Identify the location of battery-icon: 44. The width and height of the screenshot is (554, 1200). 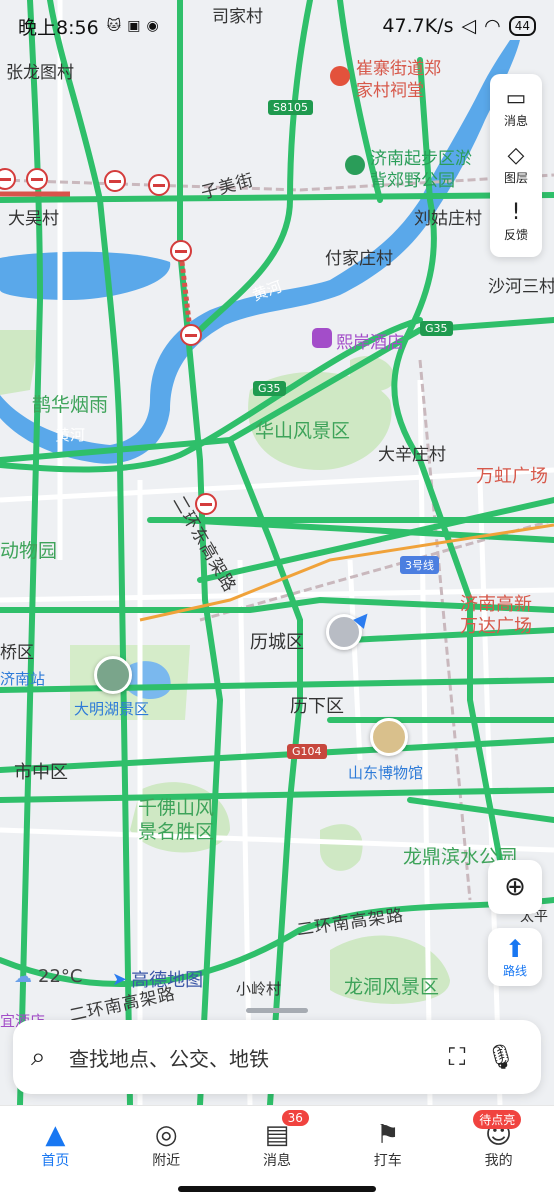
(522, 26).